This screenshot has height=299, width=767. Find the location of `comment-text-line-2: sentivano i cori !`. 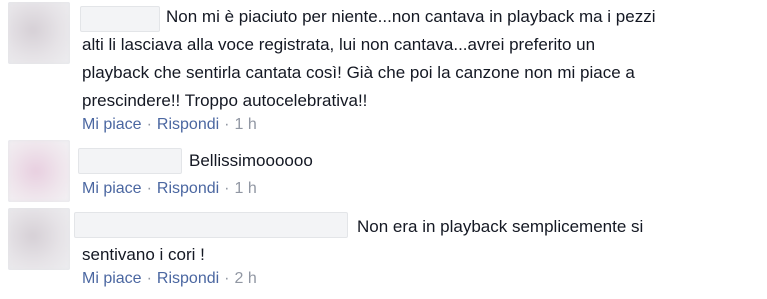

comment-text-line-2: sentivano i cori ! is located at coordinates (143, 254).